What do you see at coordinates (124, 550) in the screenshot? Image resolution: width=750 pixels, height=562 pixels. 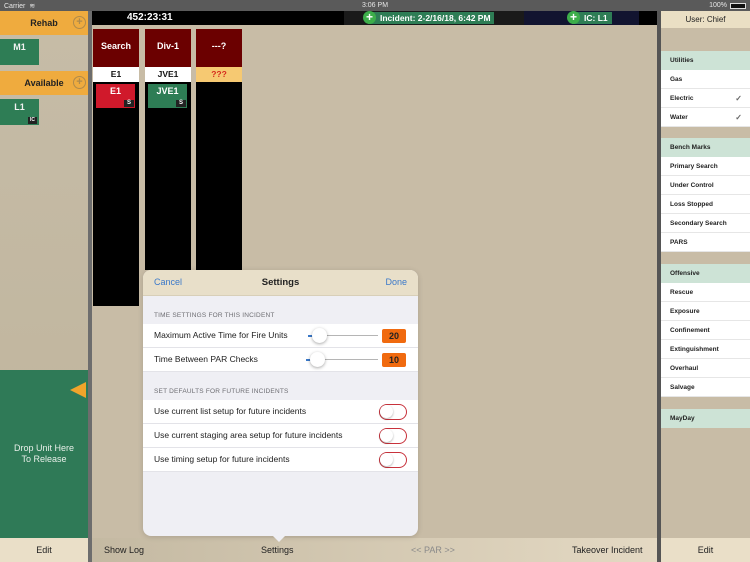 I see `show-log-button: Show Log` at bounding box center [124, 550].